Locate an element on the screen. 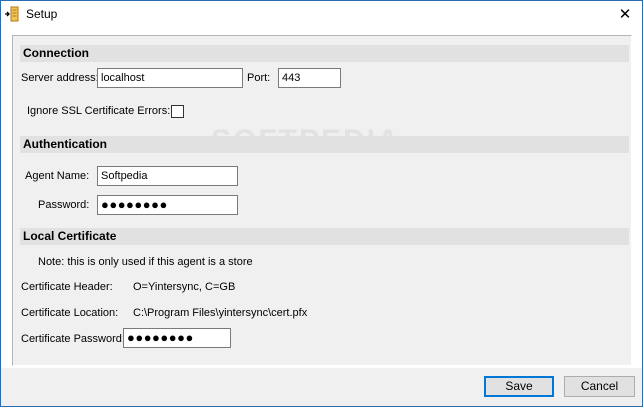 The image size is (643, 407). local-certificate-header: Local Certificate is located at coordinates (324, 236).